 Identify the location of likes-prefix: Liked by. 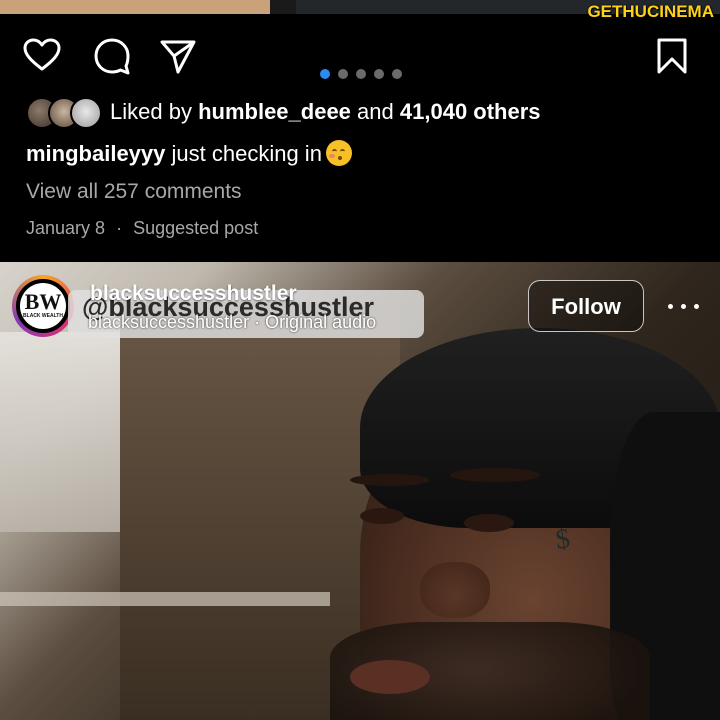
(151, 111).